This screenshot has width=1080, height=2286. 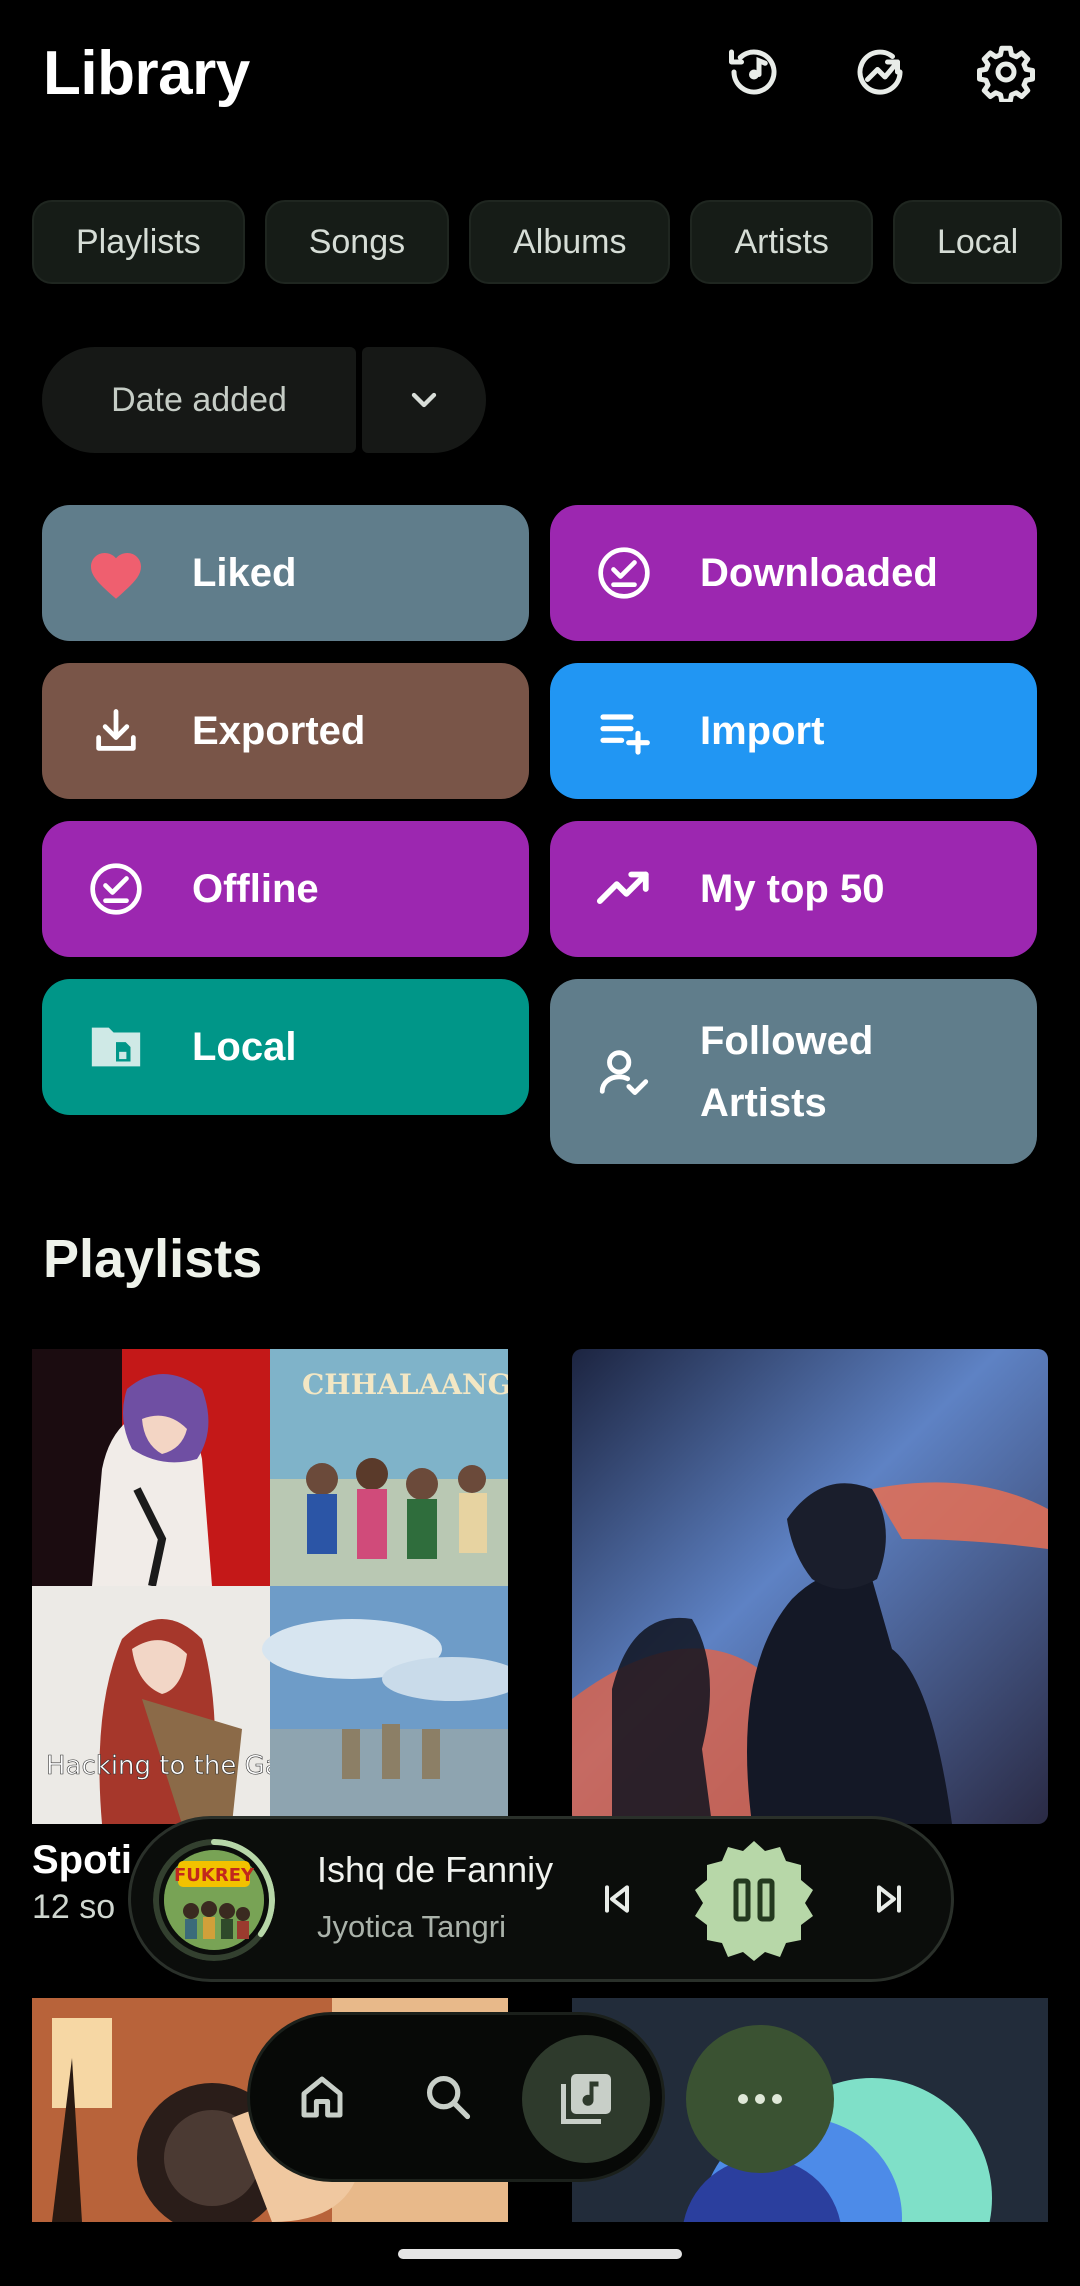 I want to click on sort-dropdown-button, so click(x=424, y=400).